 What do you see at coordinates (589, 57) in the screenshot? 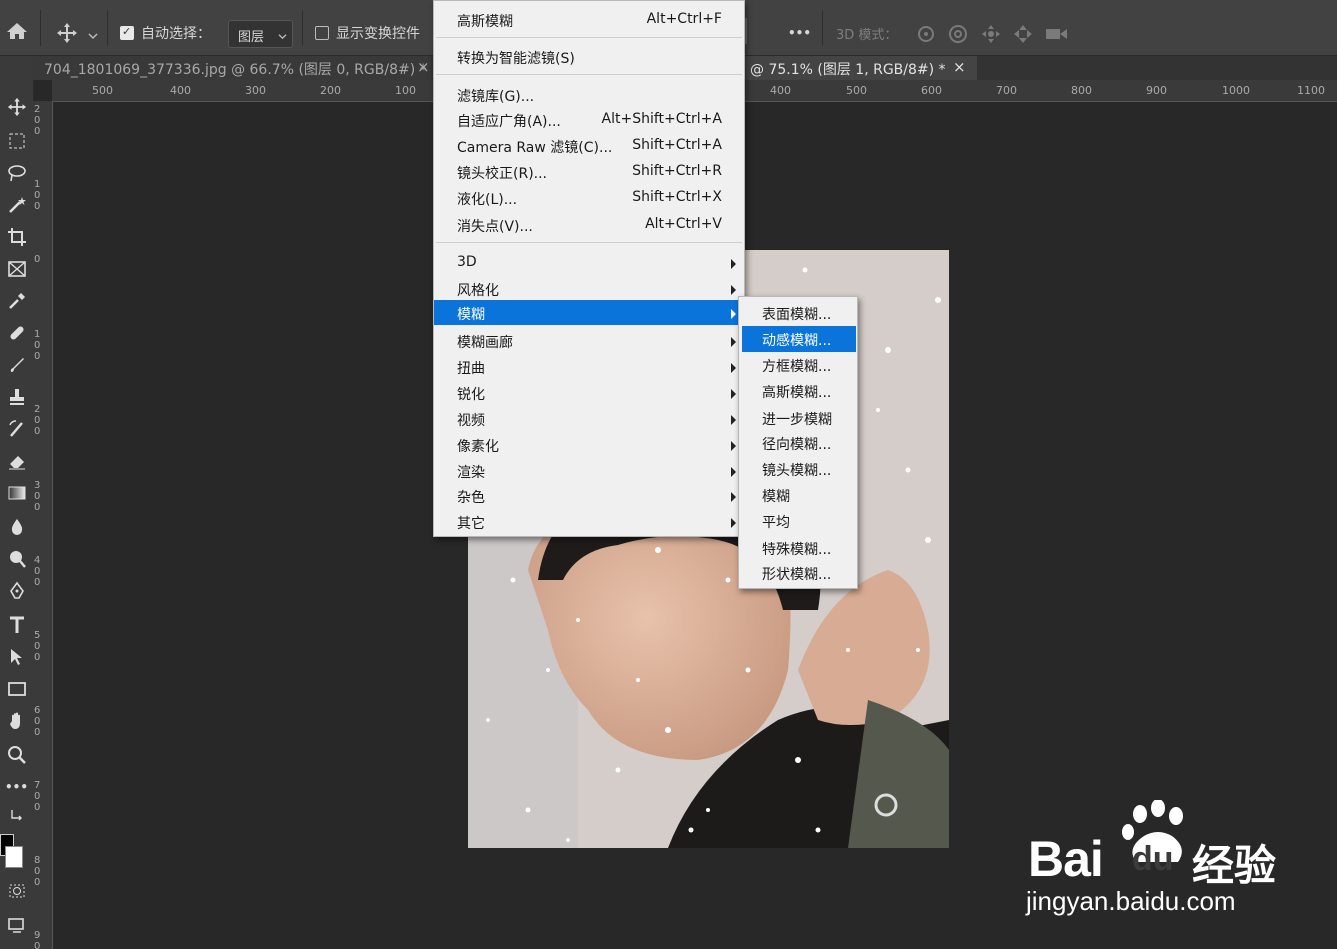
I see `menu-item-convert-smart-filter: 转换为智能滤镜(S)` at bounding box center [589, 57].